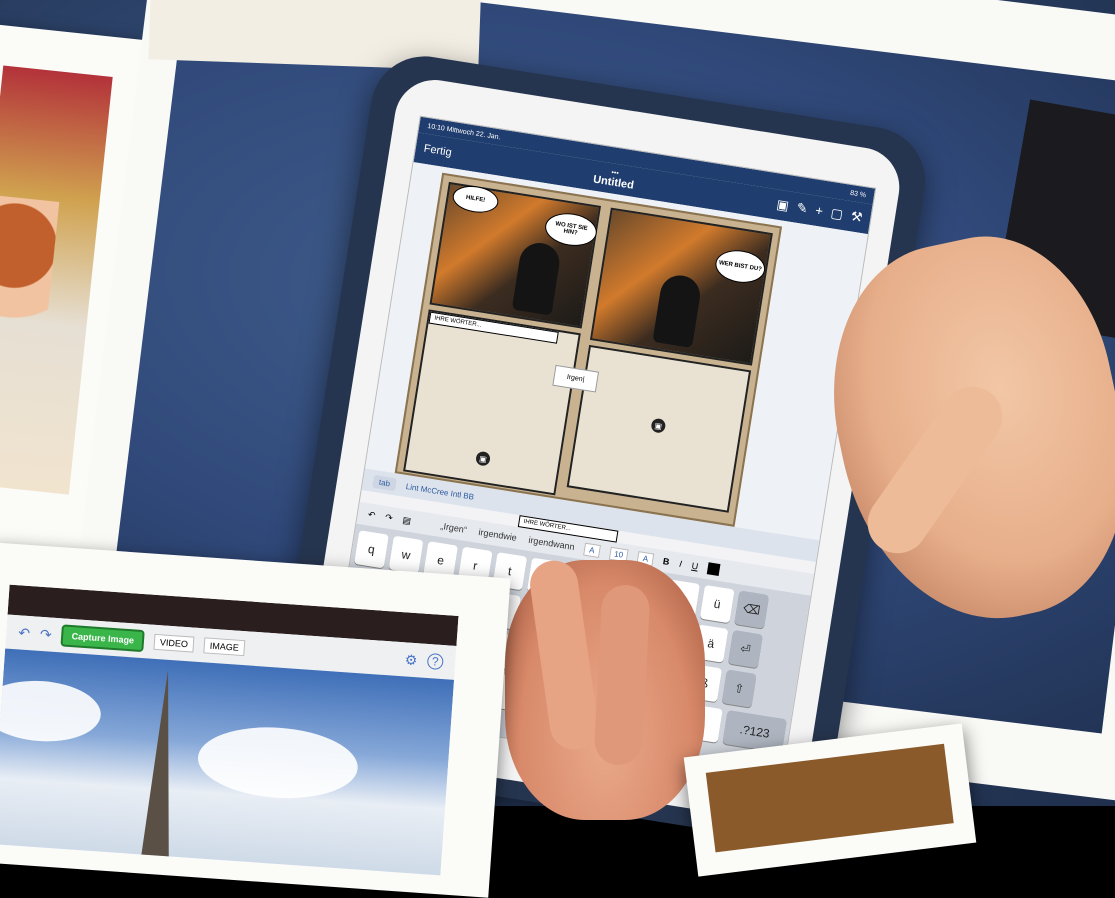 The image size is (1115, 898). What do you see at coordinates (406, 554) in the screenshot?
I see `key: w` at bounding box center [406, 554].